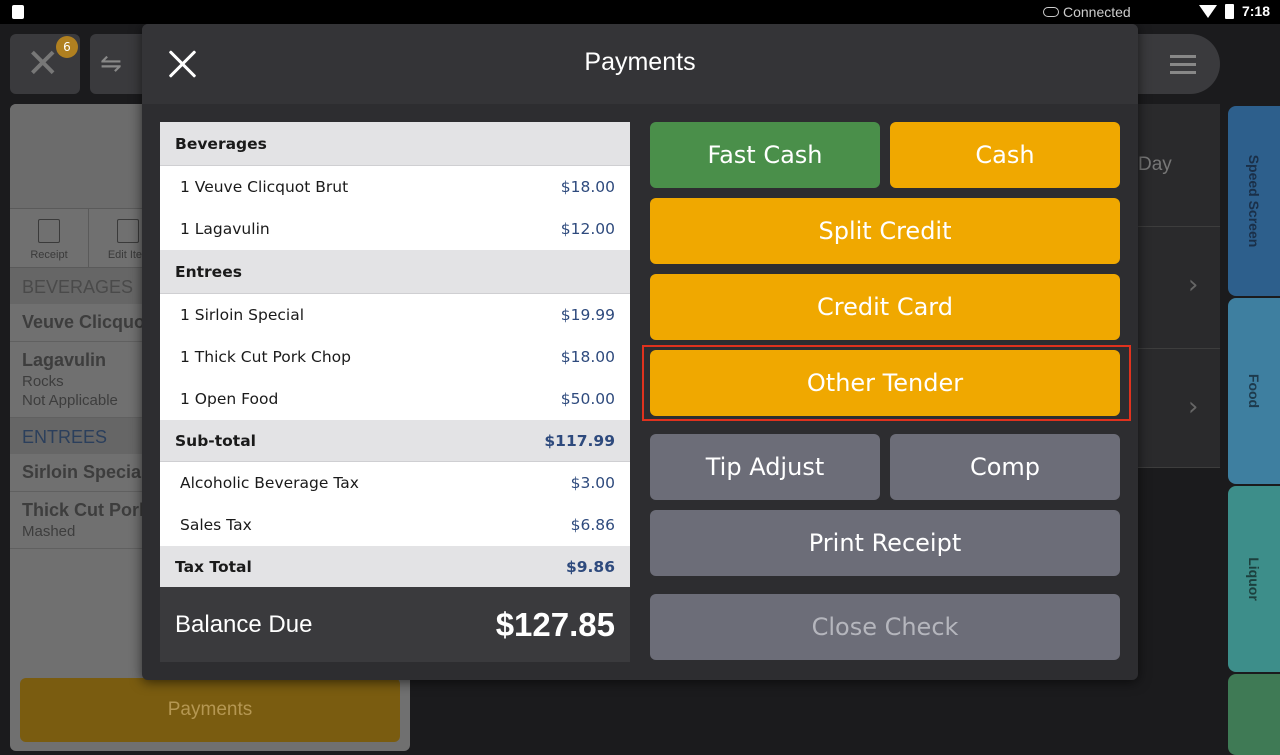 Image resolution: width=1280 pixels, height=755 pixels. What do you see at coordinates (397, 357) in the screenshot?
I see `check-line-item: 1 Thick Cut Pork Chop $18.00` at bounding box center [397, 357].